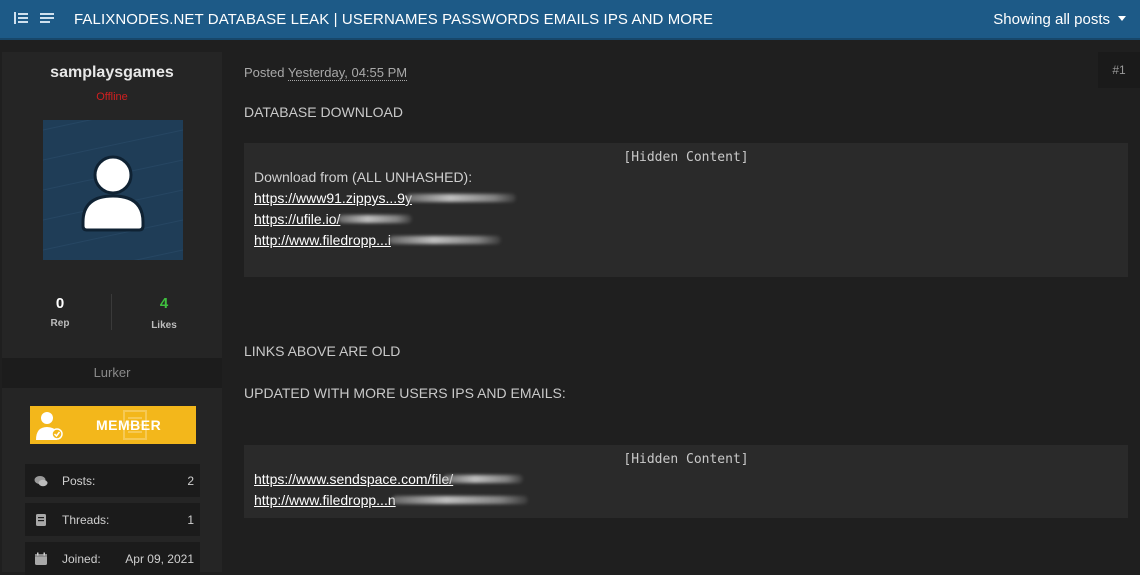 Image resolution: width=1140 pixels, height=575 pixels. What do you see at coordinates (159, 559) in the screenshot?
I see `joined-value: Apr 09, 2021` at bounding box center [159, 559].